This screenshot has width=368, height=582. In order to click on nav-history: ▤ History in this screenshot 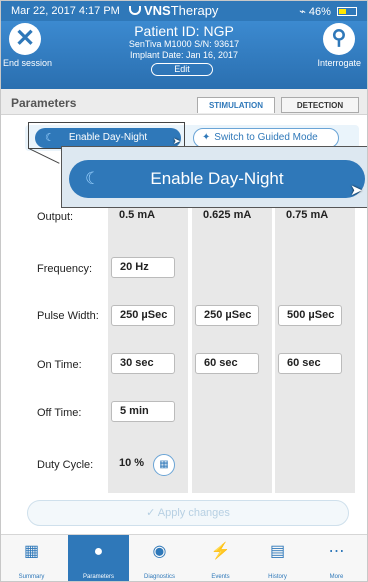, I will do `click(277, 558)`.